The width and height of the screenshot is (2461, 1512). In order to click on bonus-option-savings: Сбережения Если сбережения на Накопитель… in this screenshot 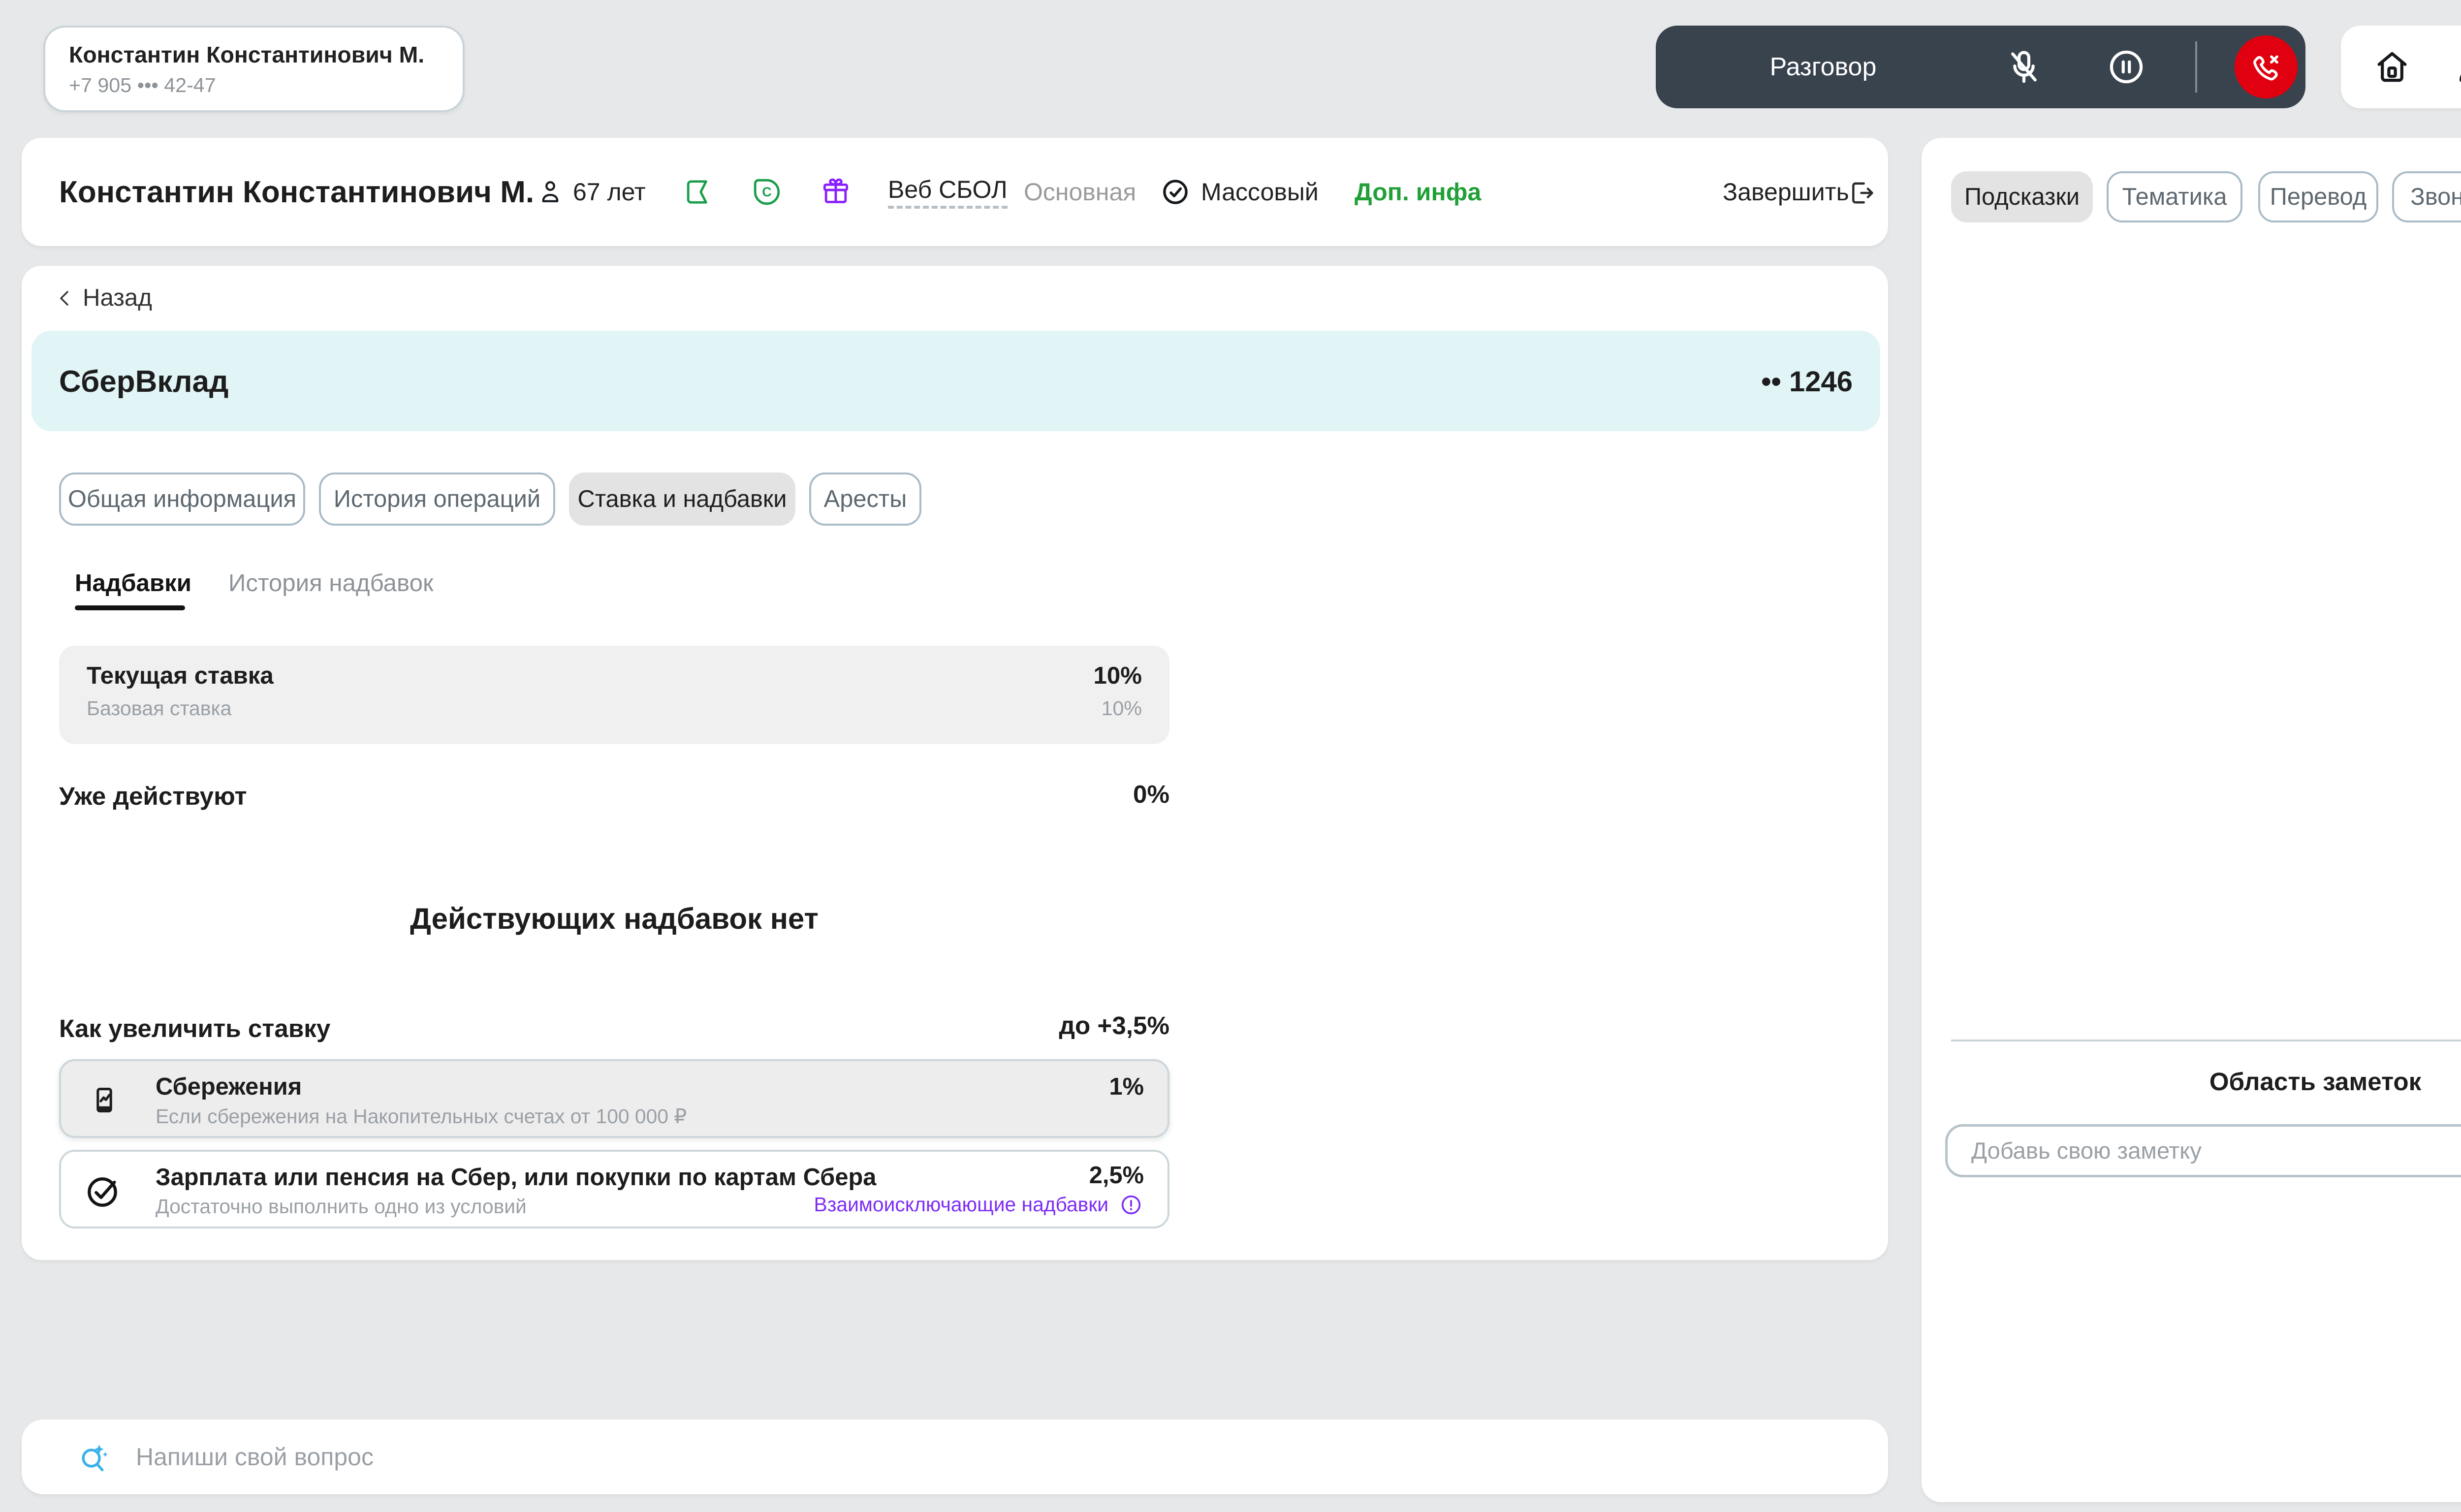, I will do `click(614, 1098)`.